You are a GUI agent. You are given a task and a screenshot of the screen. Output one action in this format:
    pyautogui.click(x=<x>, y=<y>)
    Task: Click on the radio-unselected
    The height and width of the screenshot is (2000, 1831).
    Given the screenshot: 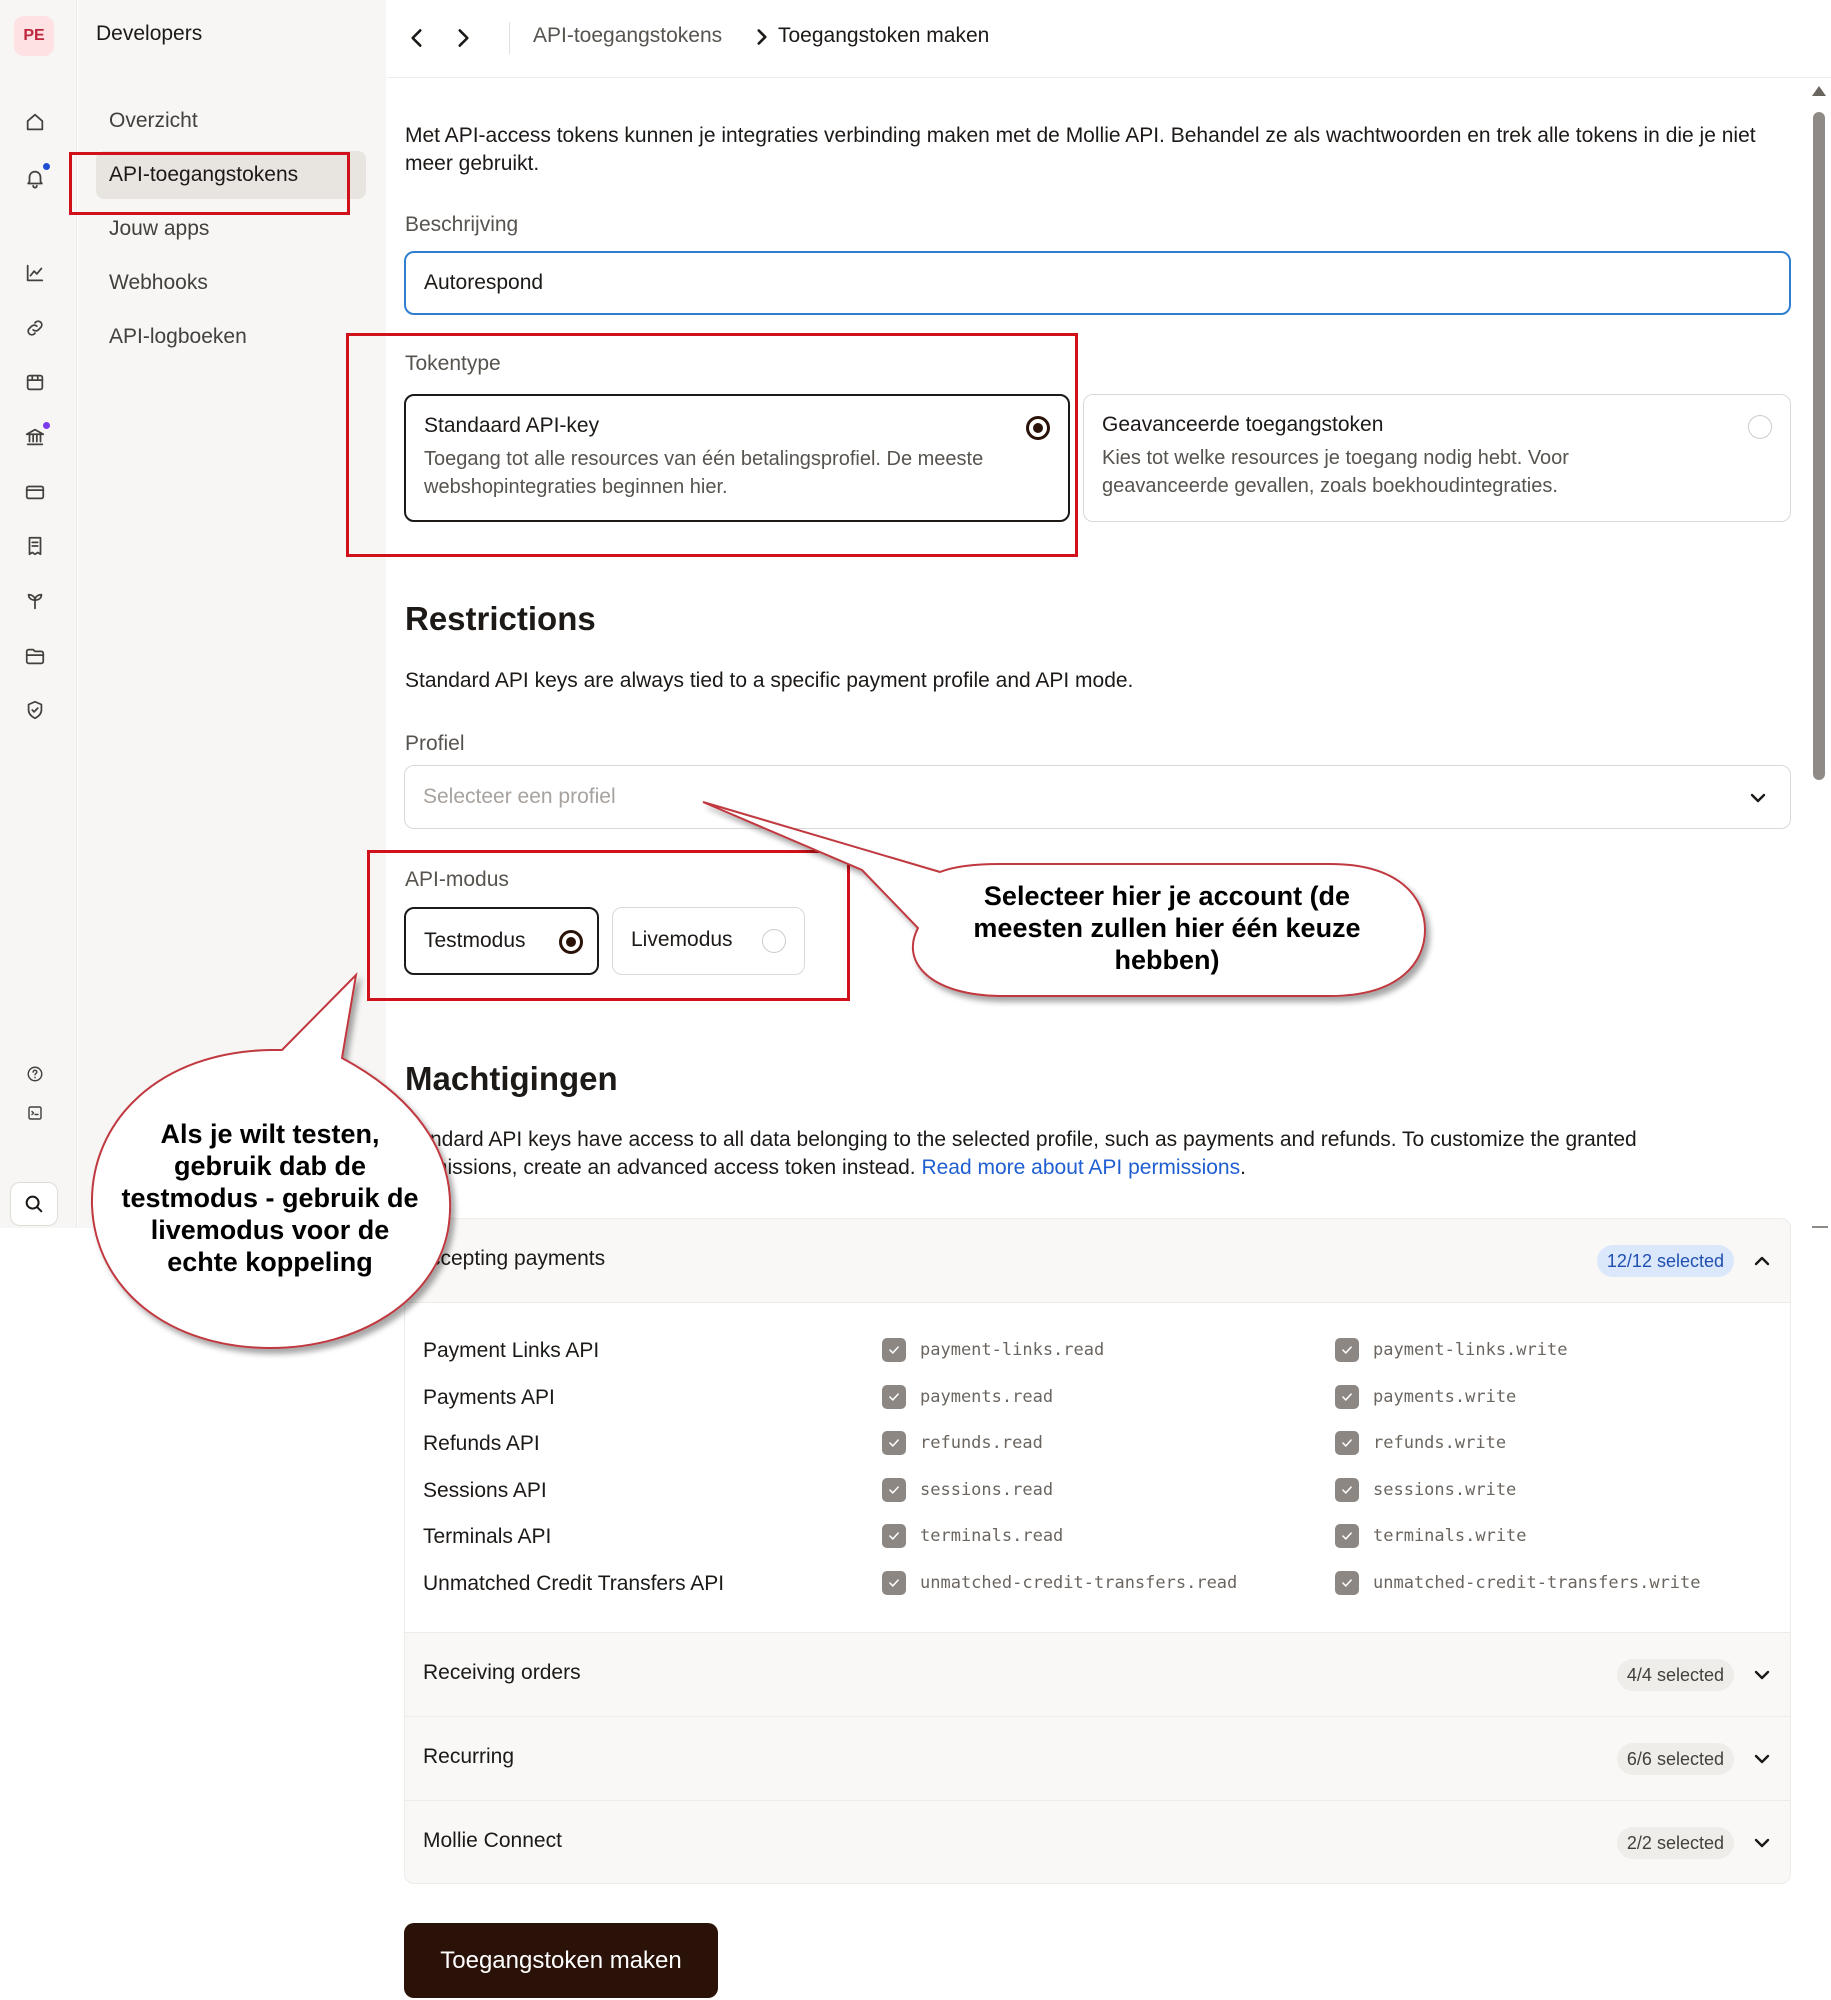 What is the action you would take?
    pyautogui.click(x=1760, y=427)
    